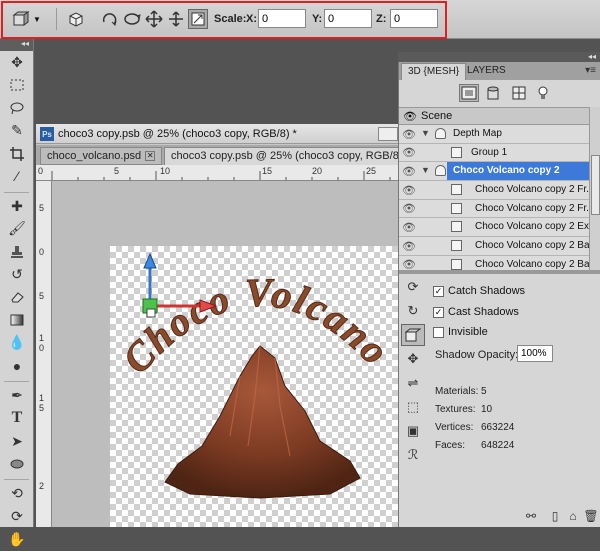 This screenshot has width=600, height=551. What do you see at coordinates (282, 18) in the screenshot?
I see `scale-x-input` at bounding box center [282, 18].